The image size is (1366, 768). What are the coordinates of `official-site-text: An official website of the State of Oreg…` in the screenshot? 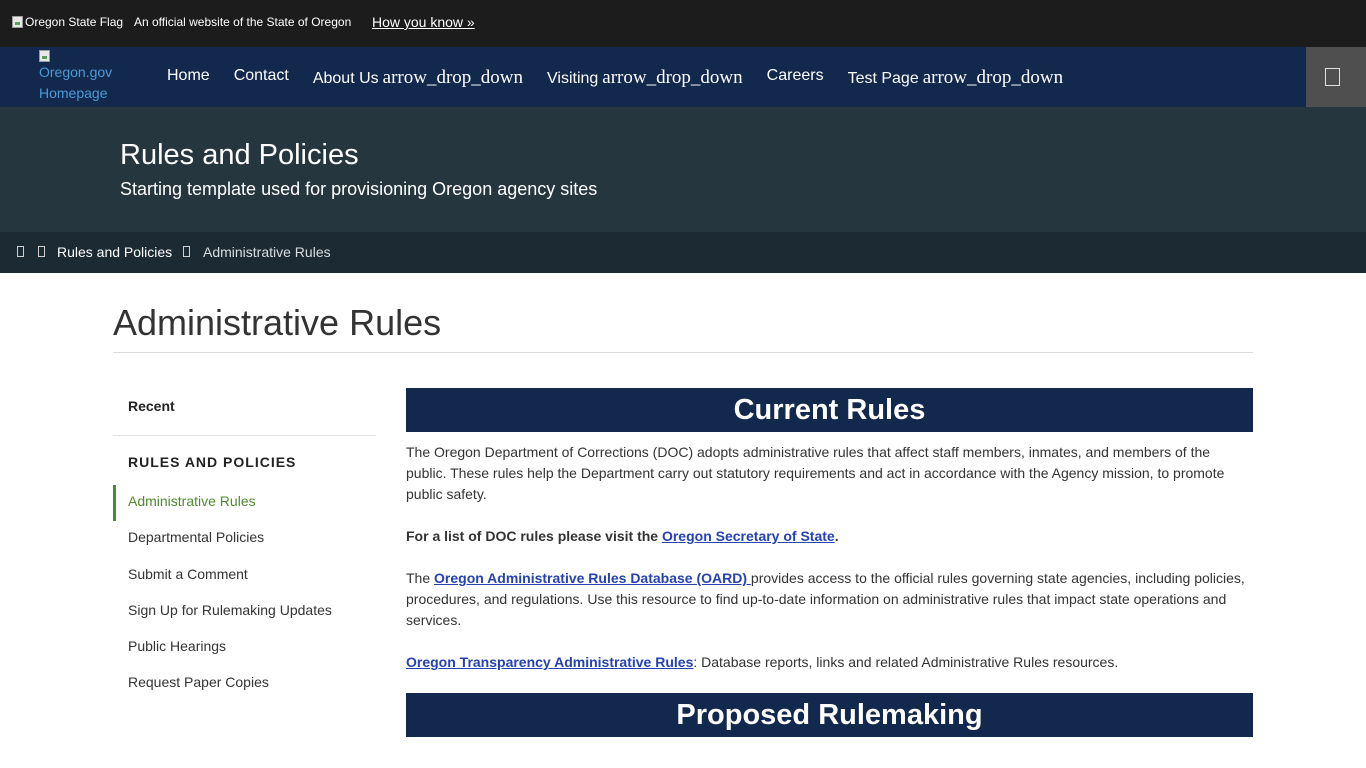 It's located at (243, 22).